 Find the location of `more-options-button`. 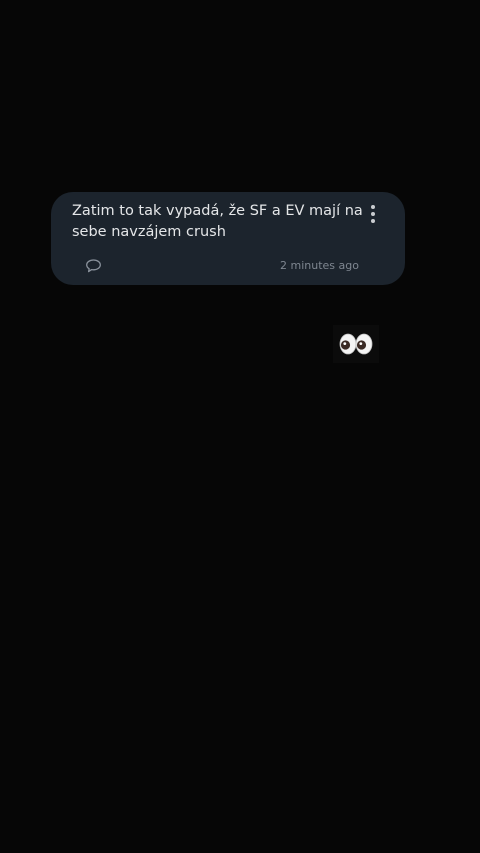

more-options-button is located at coordinates (373, 214).